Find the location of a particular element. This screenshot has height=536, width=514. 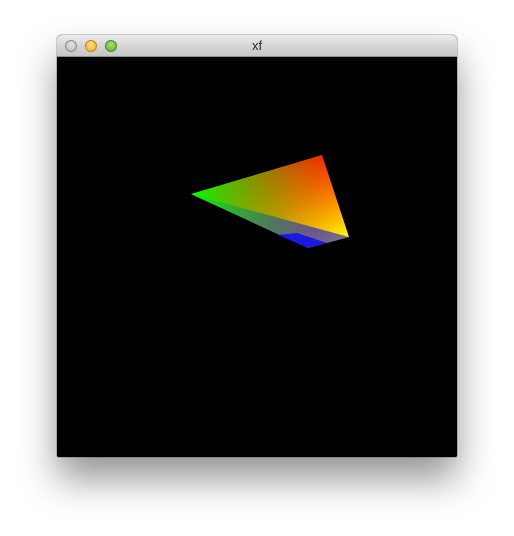

render-svg is located at coordinates (270, 201).